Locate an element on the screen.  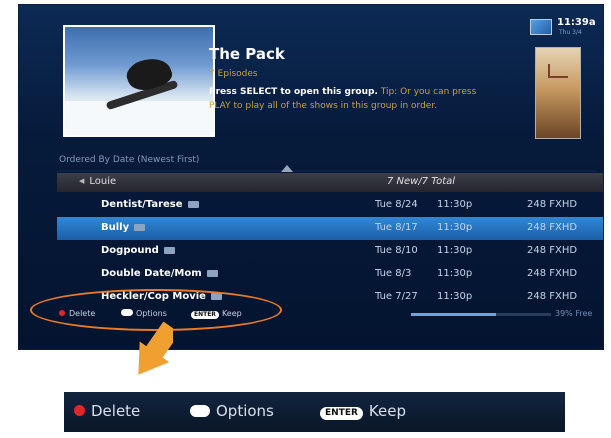
recording-name: Dogpound is located at coordinates (130, 250).